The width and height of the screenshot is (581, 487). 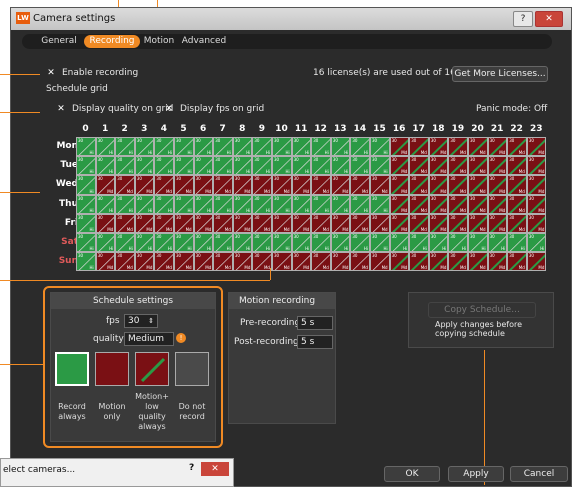 What do you see at coordinates (105, 129) in the screenshot?
I see `grid-hour-1: 1` at bounding box center [105, 129].